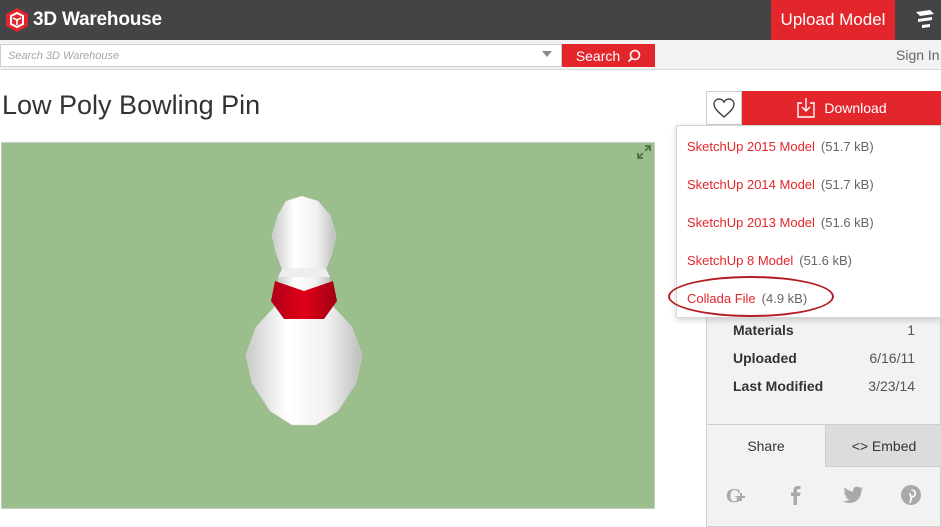  I want to click on download-option-name: Collada File, so click(721, 298).